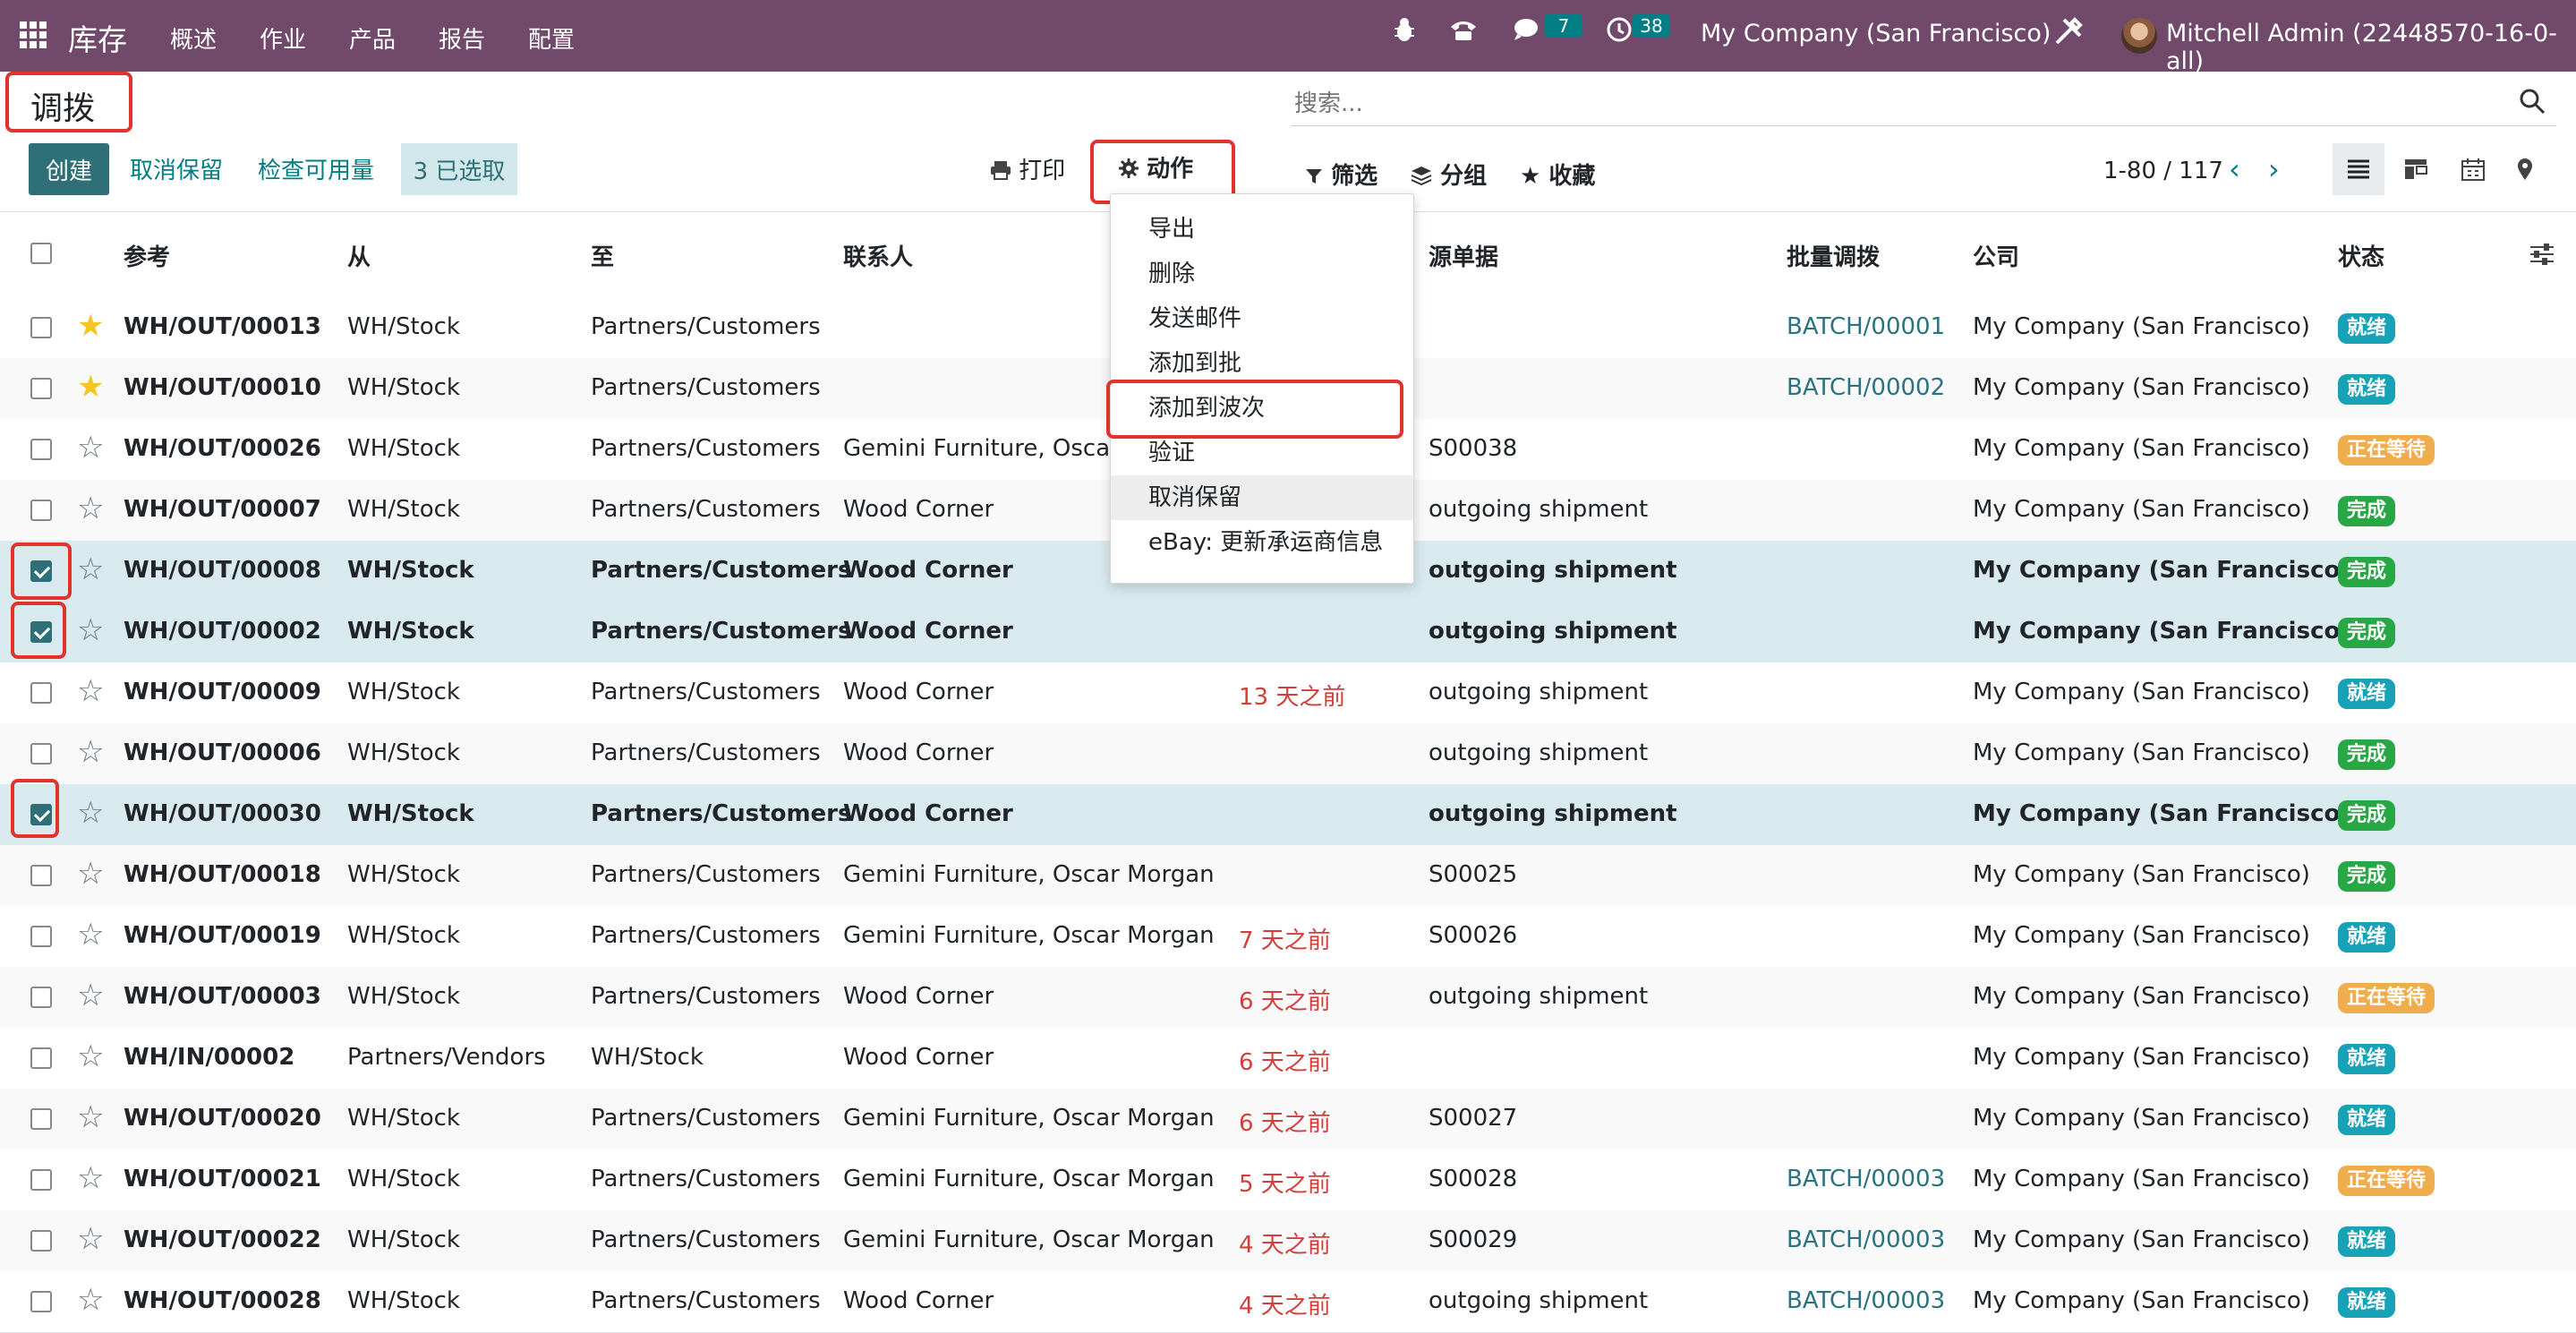 Image resolution: width=2576 pixels, height=1333 pixels. Describe the element at coordinates (2371, 47) in the screenshot. I see `user-menu: Mitchell Admin (22448570-16-0-all)` at that location.